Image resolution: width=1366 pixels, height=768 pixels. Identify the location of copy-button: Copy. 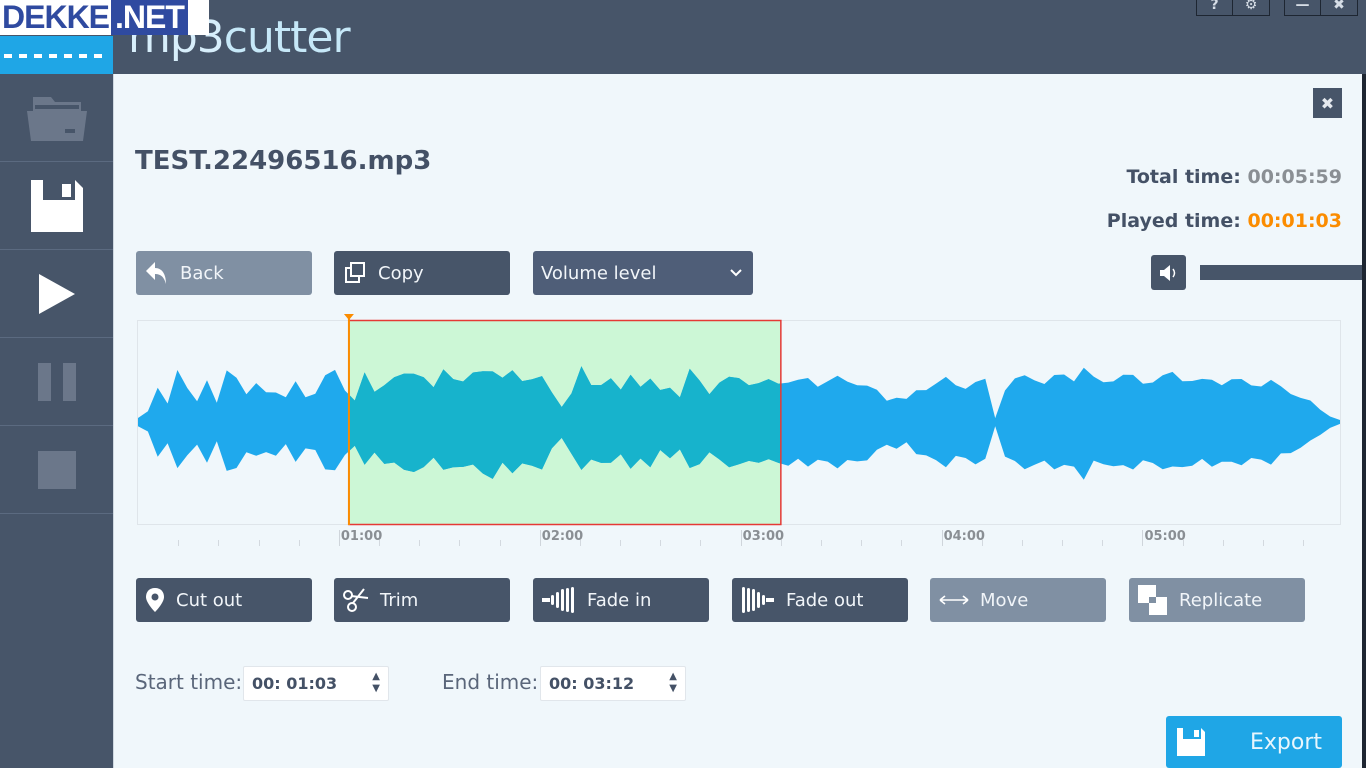
(422, 273).